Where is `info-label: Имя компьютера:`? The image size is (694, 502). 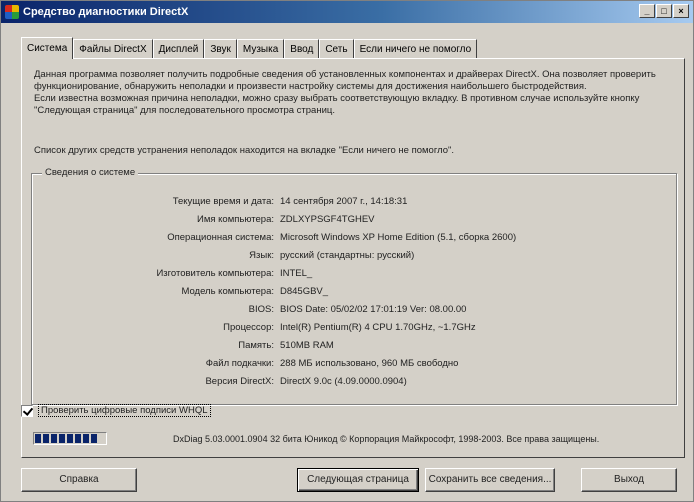
info-label: Имя компьютера: is located at coordinates (235, 219).